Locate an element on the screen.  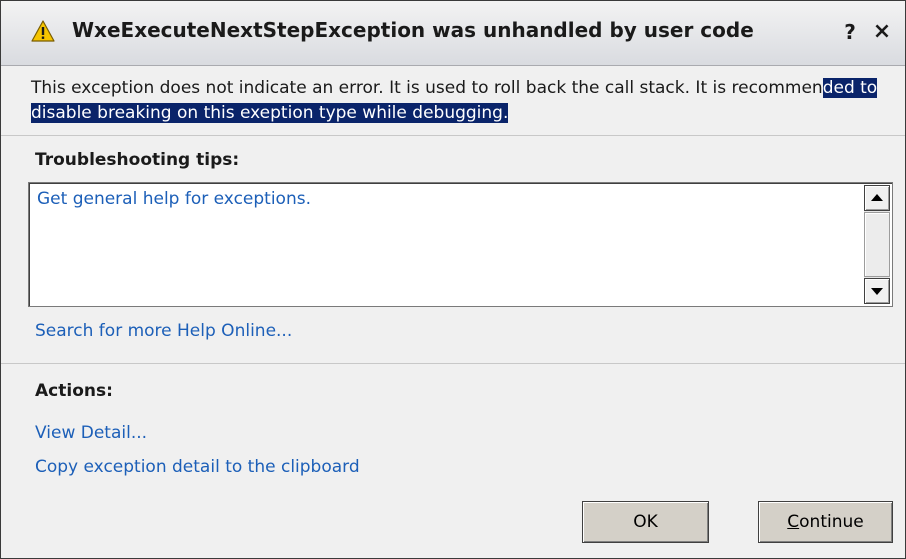
help-button: ? is located at coordinates (850, 32).